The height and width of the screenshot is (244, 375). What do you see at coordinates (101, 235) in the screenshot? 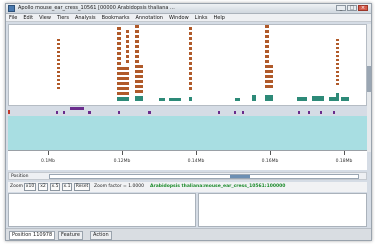
I see `tab-action: Action` at bounding box center [101, 235].